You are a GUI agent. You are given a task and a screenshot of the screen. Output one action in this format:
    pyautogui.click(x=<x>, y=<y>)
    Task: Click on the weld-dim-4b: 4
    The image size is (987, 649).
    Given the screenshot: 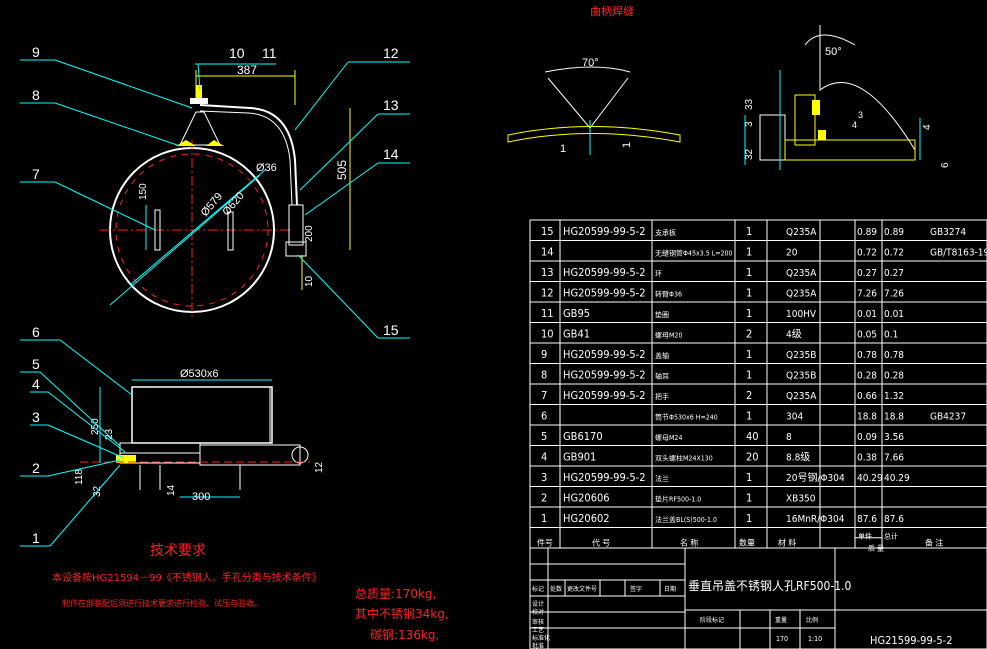 What is the action you would take?
    pyautogui.click(x=854, y=125)
    